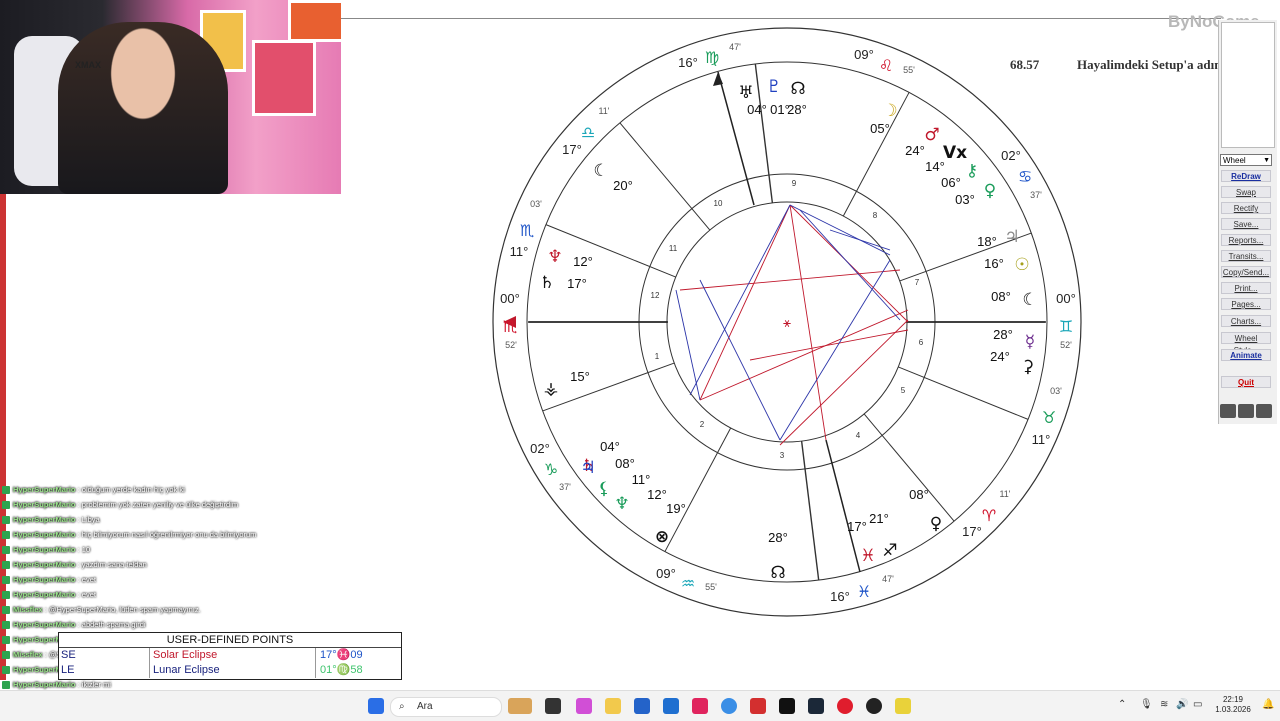  What do you see at coordinates (623, 185) in the screenshot?
I see `planet-degree: 20°` at bounding box center [623, 185].